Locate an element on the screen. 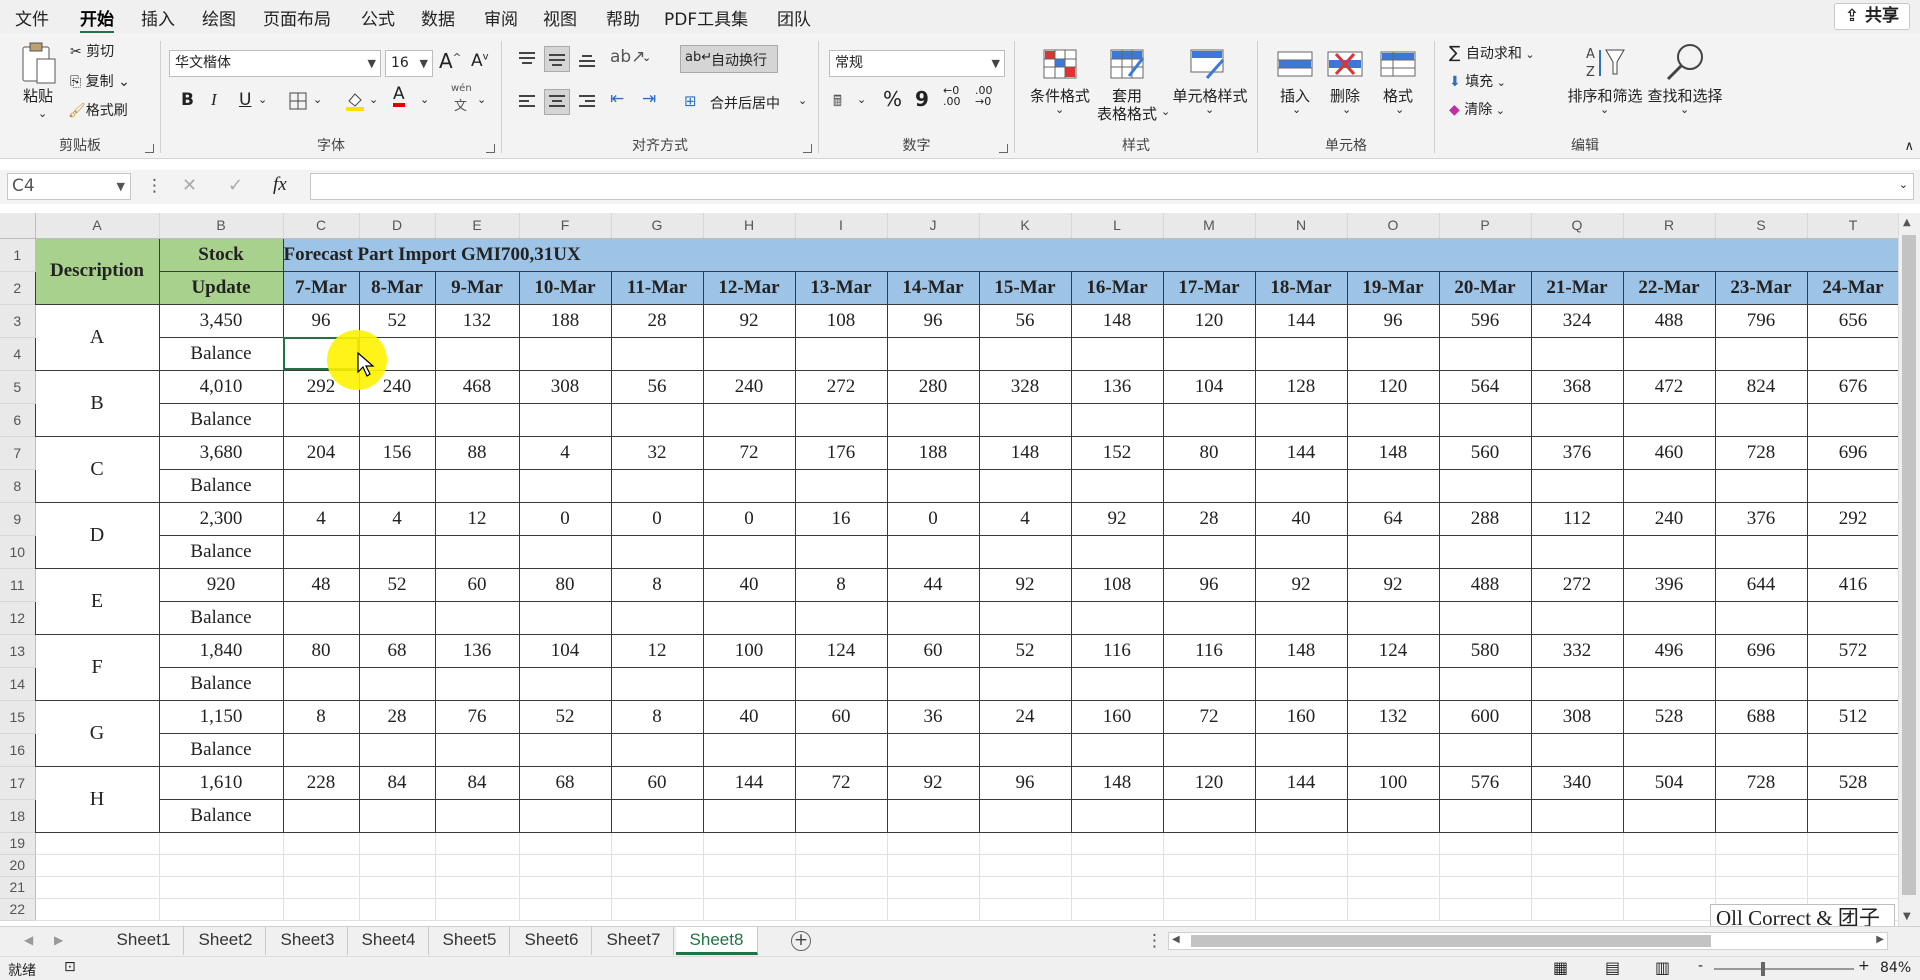  row-header: 5 is located at coordinates (18, 387).